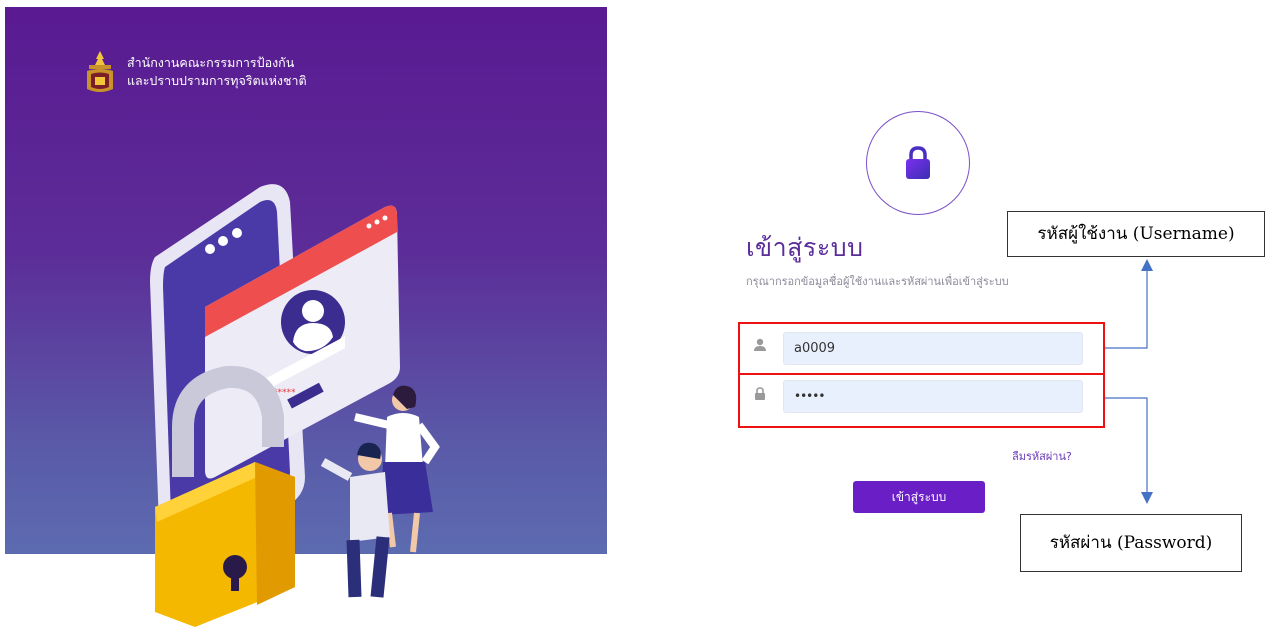 The height and width of the screenshot is (627, 1267). What do you see at coordinates (1126, 309) in the screenshot?
I see `username-connector` at bounding box center [1126, 309].